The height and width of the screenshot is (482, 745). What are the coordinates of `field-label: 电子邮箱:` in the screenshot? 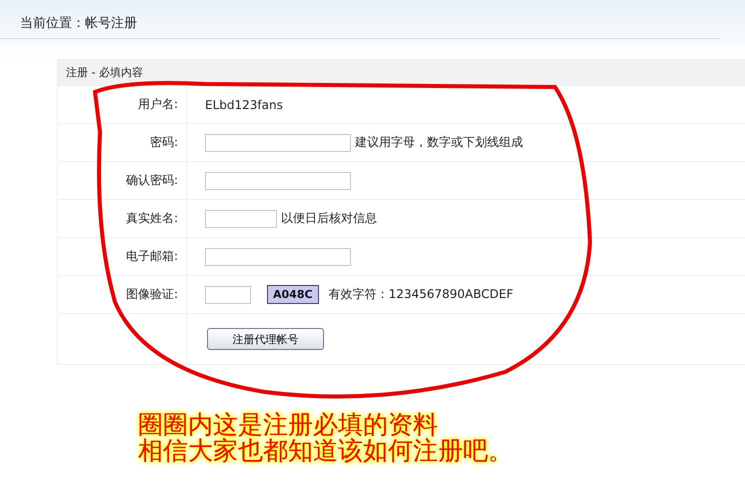 It's located at (152, 256).